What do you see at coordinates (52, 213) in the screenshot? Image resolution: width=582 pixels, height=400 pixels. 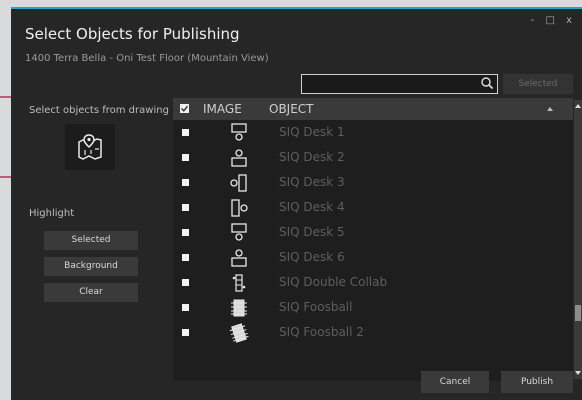 I see `highlight-label: Highlight` at bounding box center [52, 213].